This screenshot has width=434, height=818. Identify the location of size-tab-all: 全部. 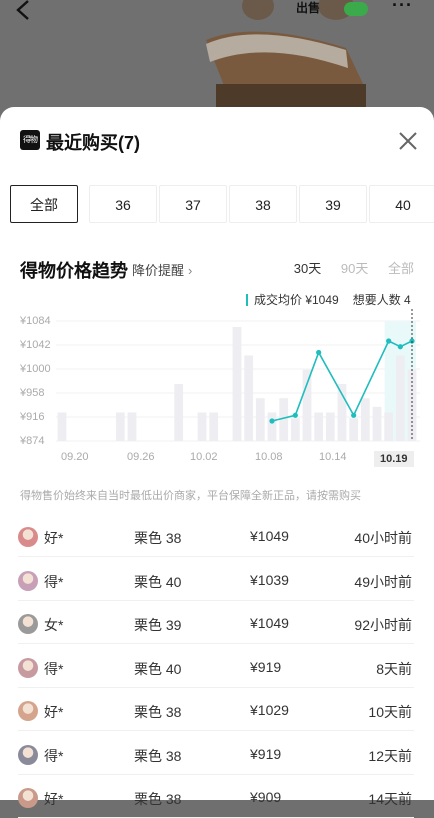
(44, 204).